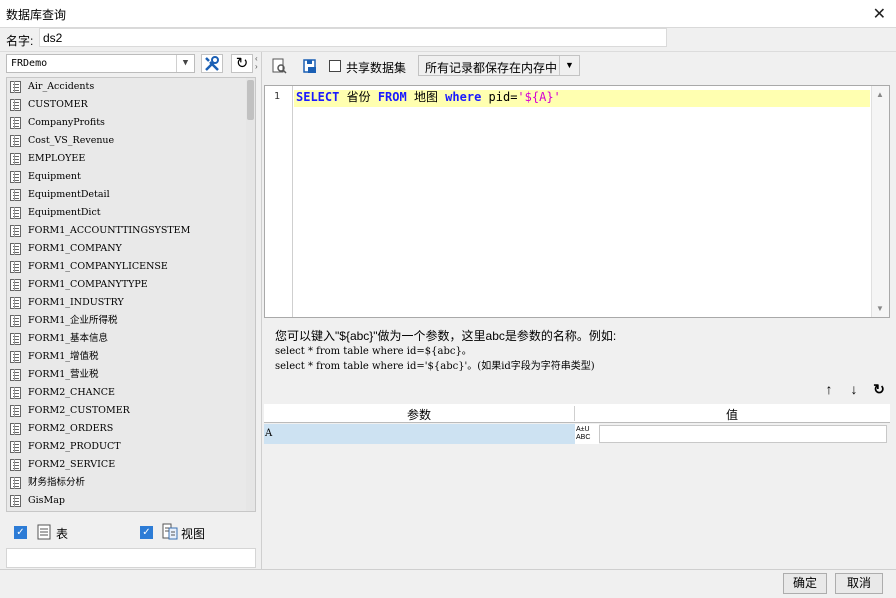 Image resolution: width=896 pixels, height=598 pixels. Describe the element at coordinates (261, 310) in the screenshot. I see `panel-splitter` at that location.